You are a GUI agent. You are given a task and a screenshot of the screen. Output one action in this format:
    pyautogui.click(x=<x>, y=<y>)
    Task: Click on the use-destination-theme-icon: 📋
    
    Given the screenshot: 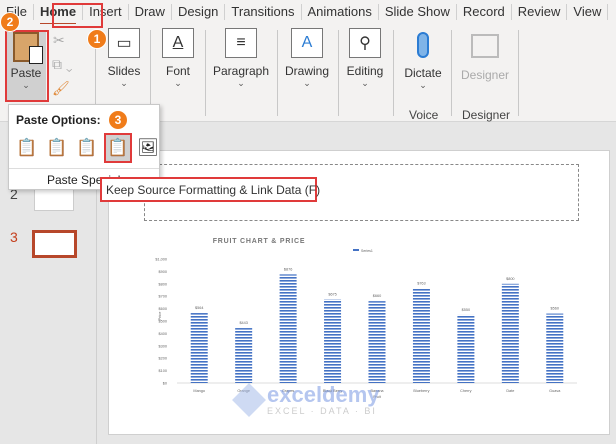 What is the action you would take?
    pyautogui.click(x=27, y=148)
    